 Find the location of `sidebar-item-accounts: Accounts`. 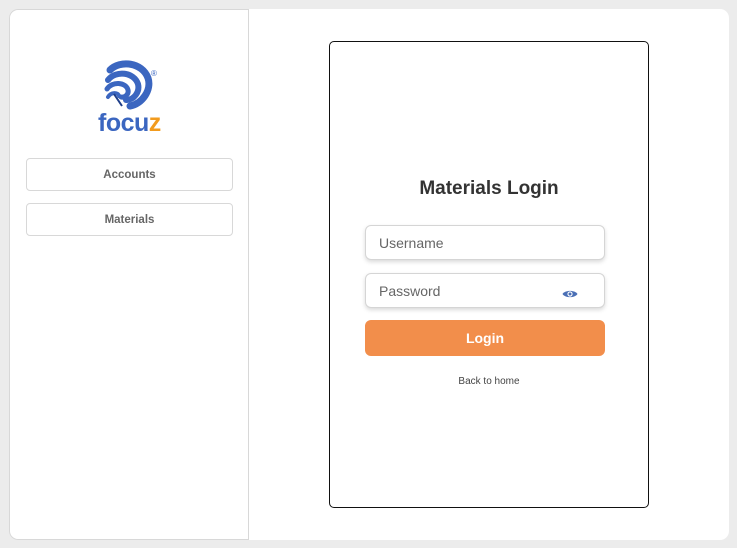

sidebar-item-accounts: Accounts is located at coordinates (129, 174).